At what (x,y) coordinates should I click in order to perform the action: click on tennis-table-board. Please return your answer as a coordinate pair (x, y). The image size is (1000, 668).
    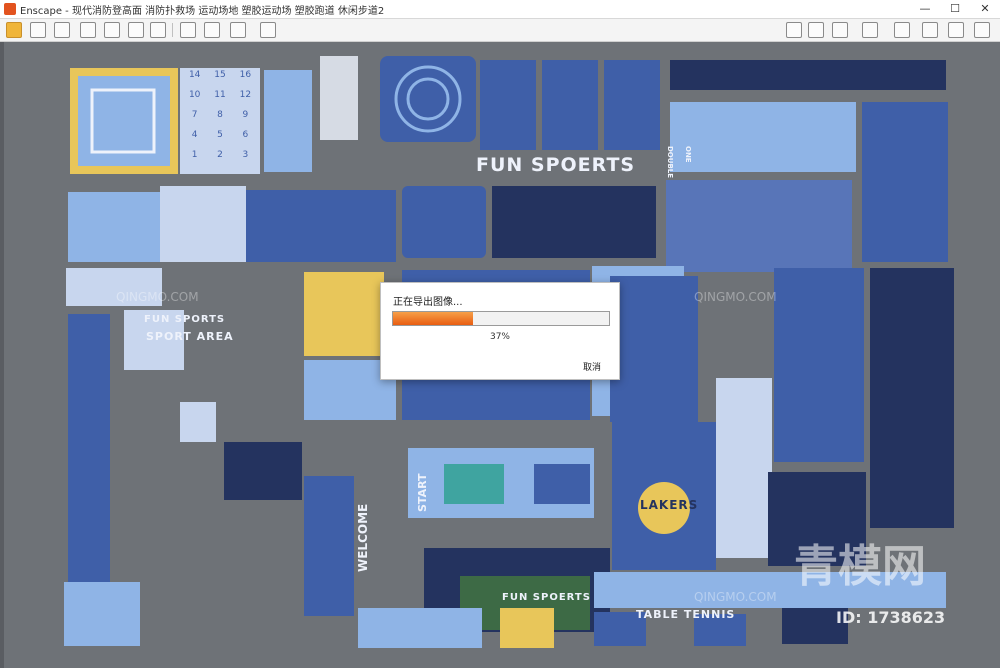
    Looking at the image, I should click on (527, 628).